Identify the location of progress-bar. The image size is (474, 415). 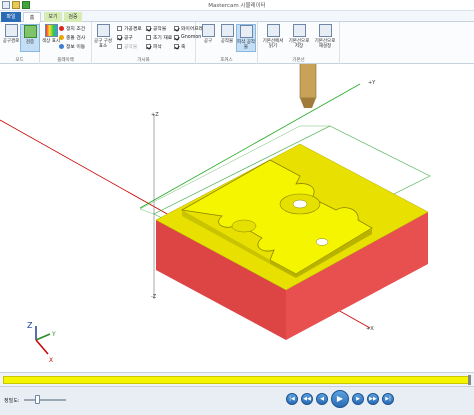
(237, 380).